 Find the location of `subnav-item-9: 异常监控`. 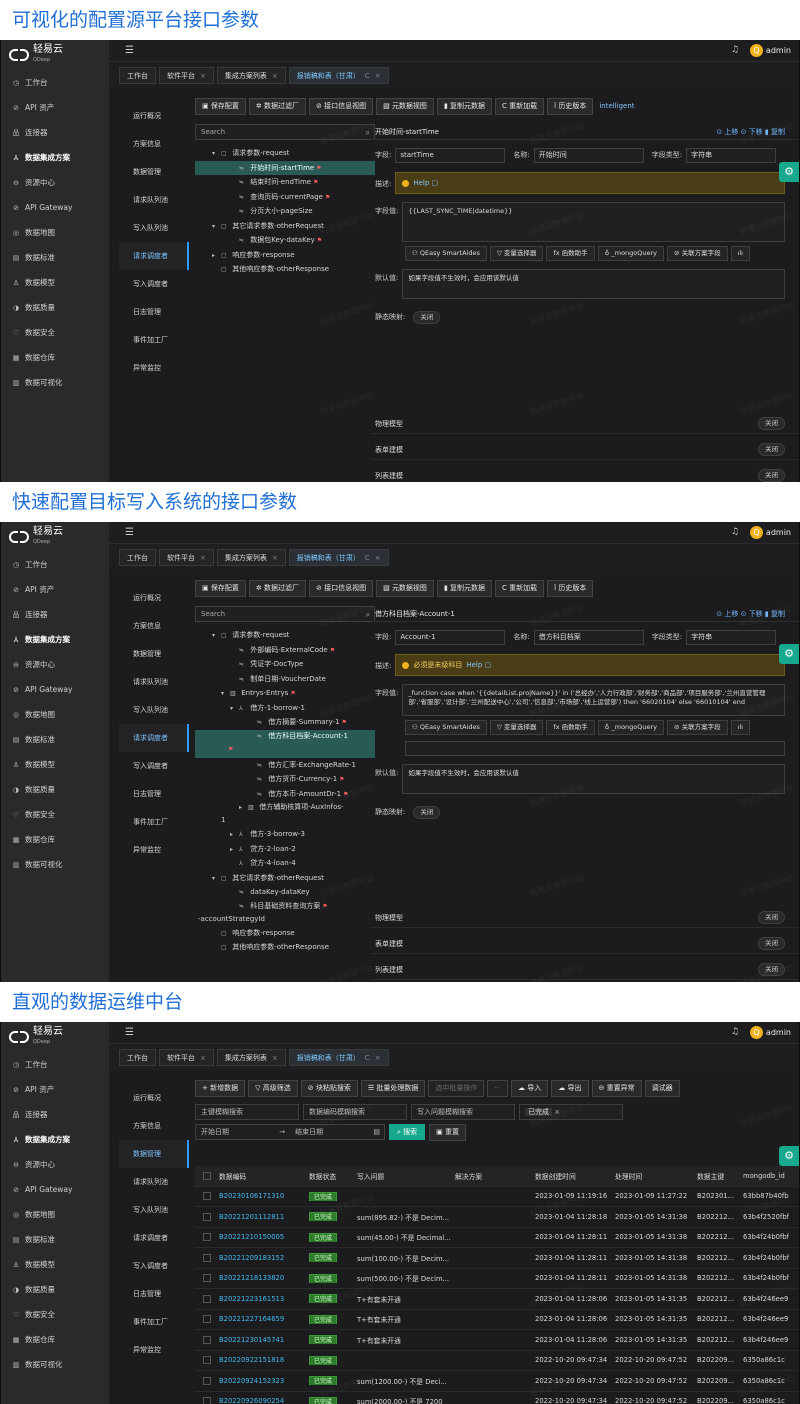

subnav-item-9: 异常监控 is located at coordinates (154, 368).